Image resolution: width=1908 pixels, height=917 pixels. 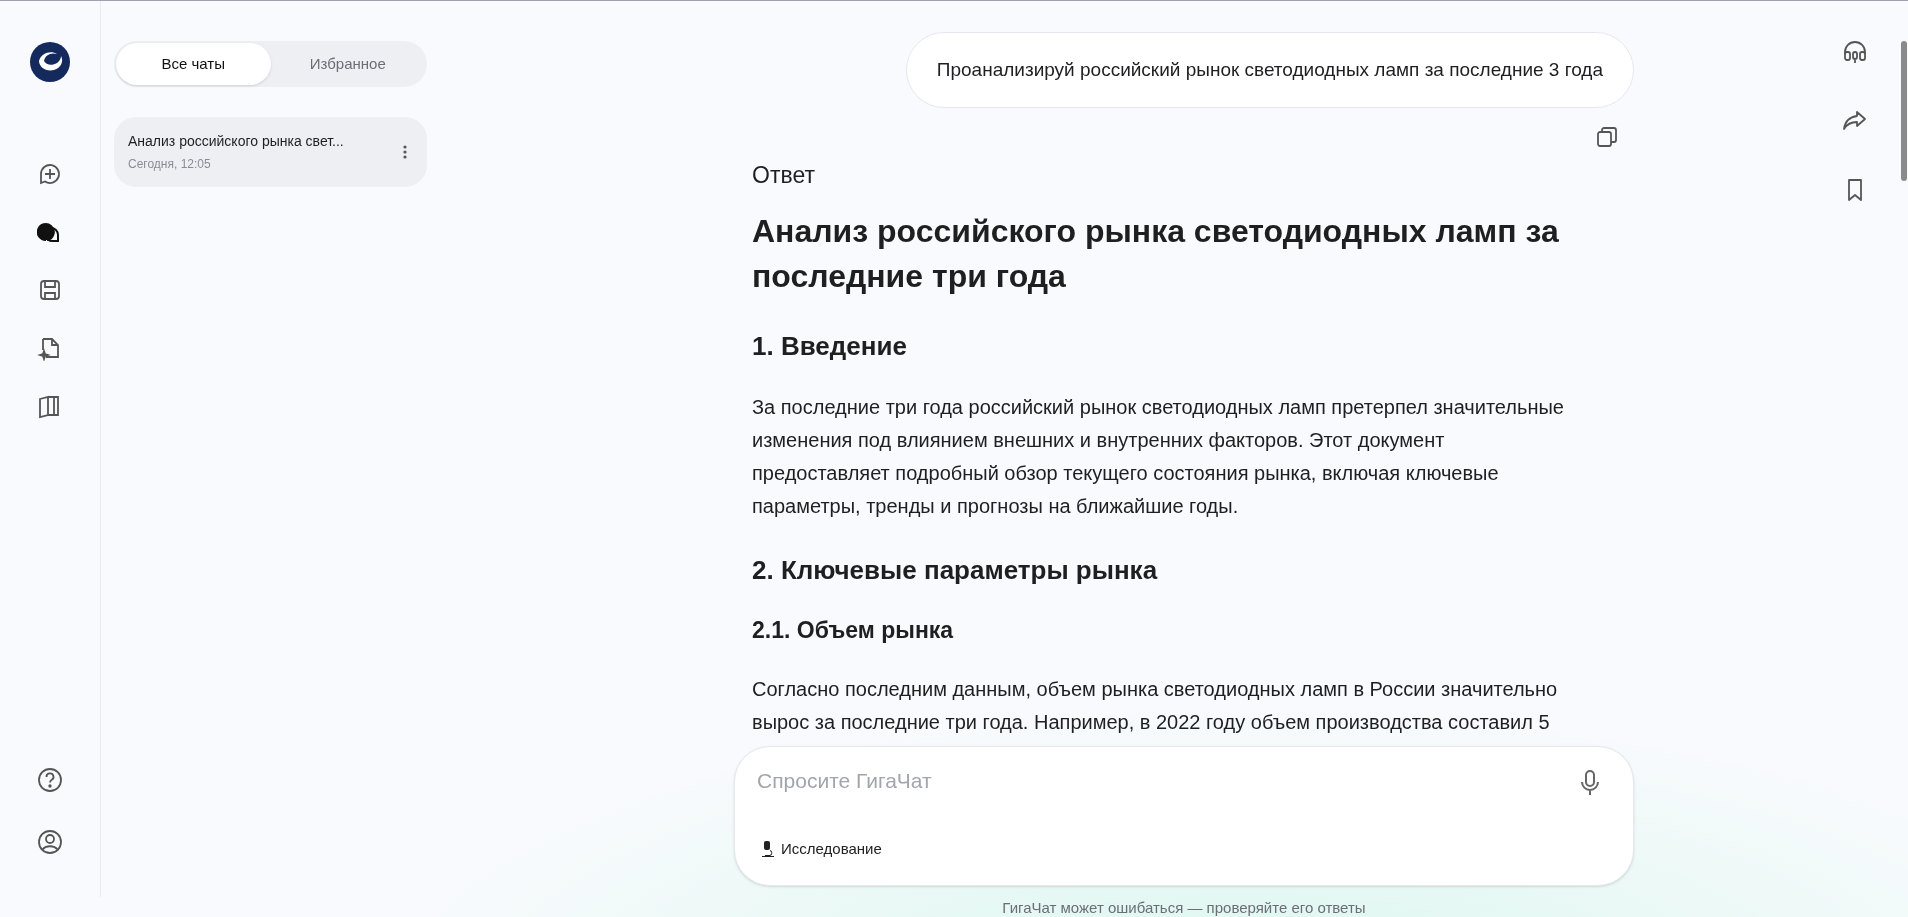 I want to click on chat-list-item: Анализ российского рынка свет... Сегодня, 12:05, so click(x=270, y=152).